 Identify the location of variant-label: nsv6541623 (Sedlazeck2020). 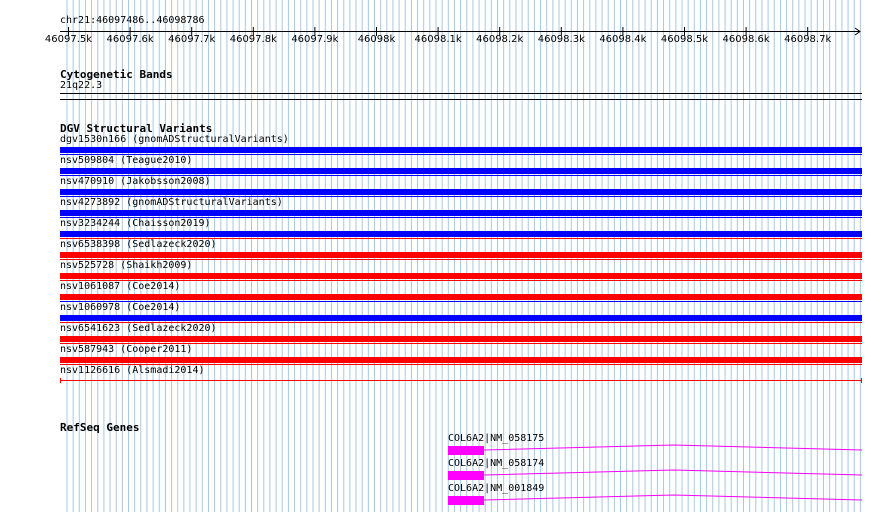
(138, 328).